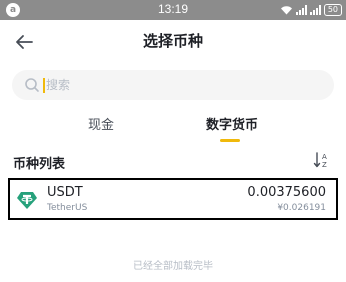 The image size is (346, 282). Describe the element at coordinates (232, 123) in the screenshot. I see `tab-crypto: 数字货币` at that location.